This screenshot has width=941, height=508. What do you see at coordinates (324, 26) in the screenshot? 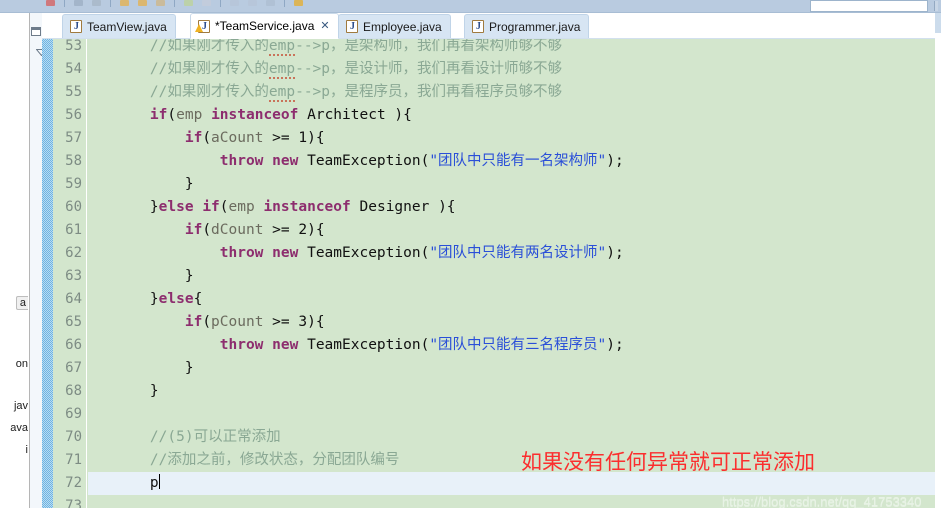
I see `close-icon: ✕` at bounding box center [324, 26].